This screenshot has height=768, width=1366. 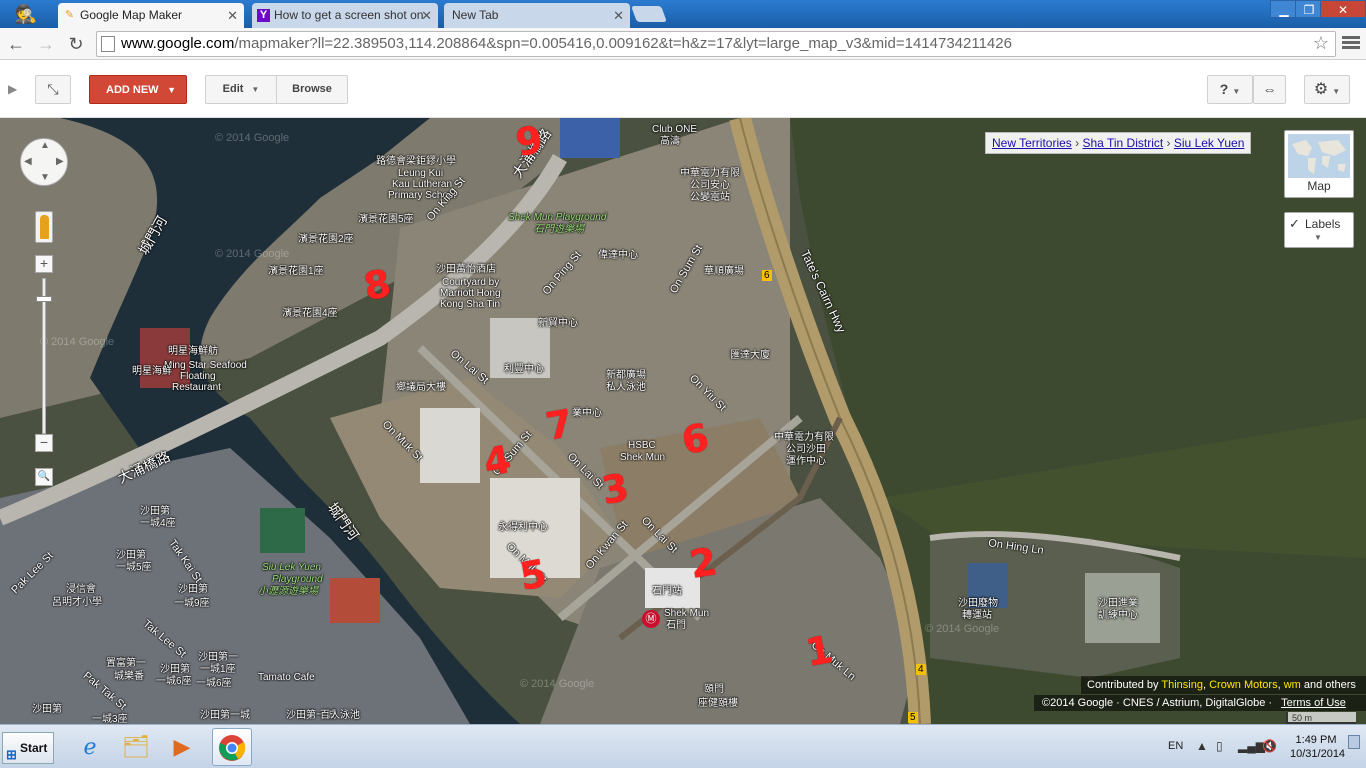 What do you see at coordinates (804, 437) in the screenshot?
I see `map-label: 中華電力有限` at bounding box center [804, 437].